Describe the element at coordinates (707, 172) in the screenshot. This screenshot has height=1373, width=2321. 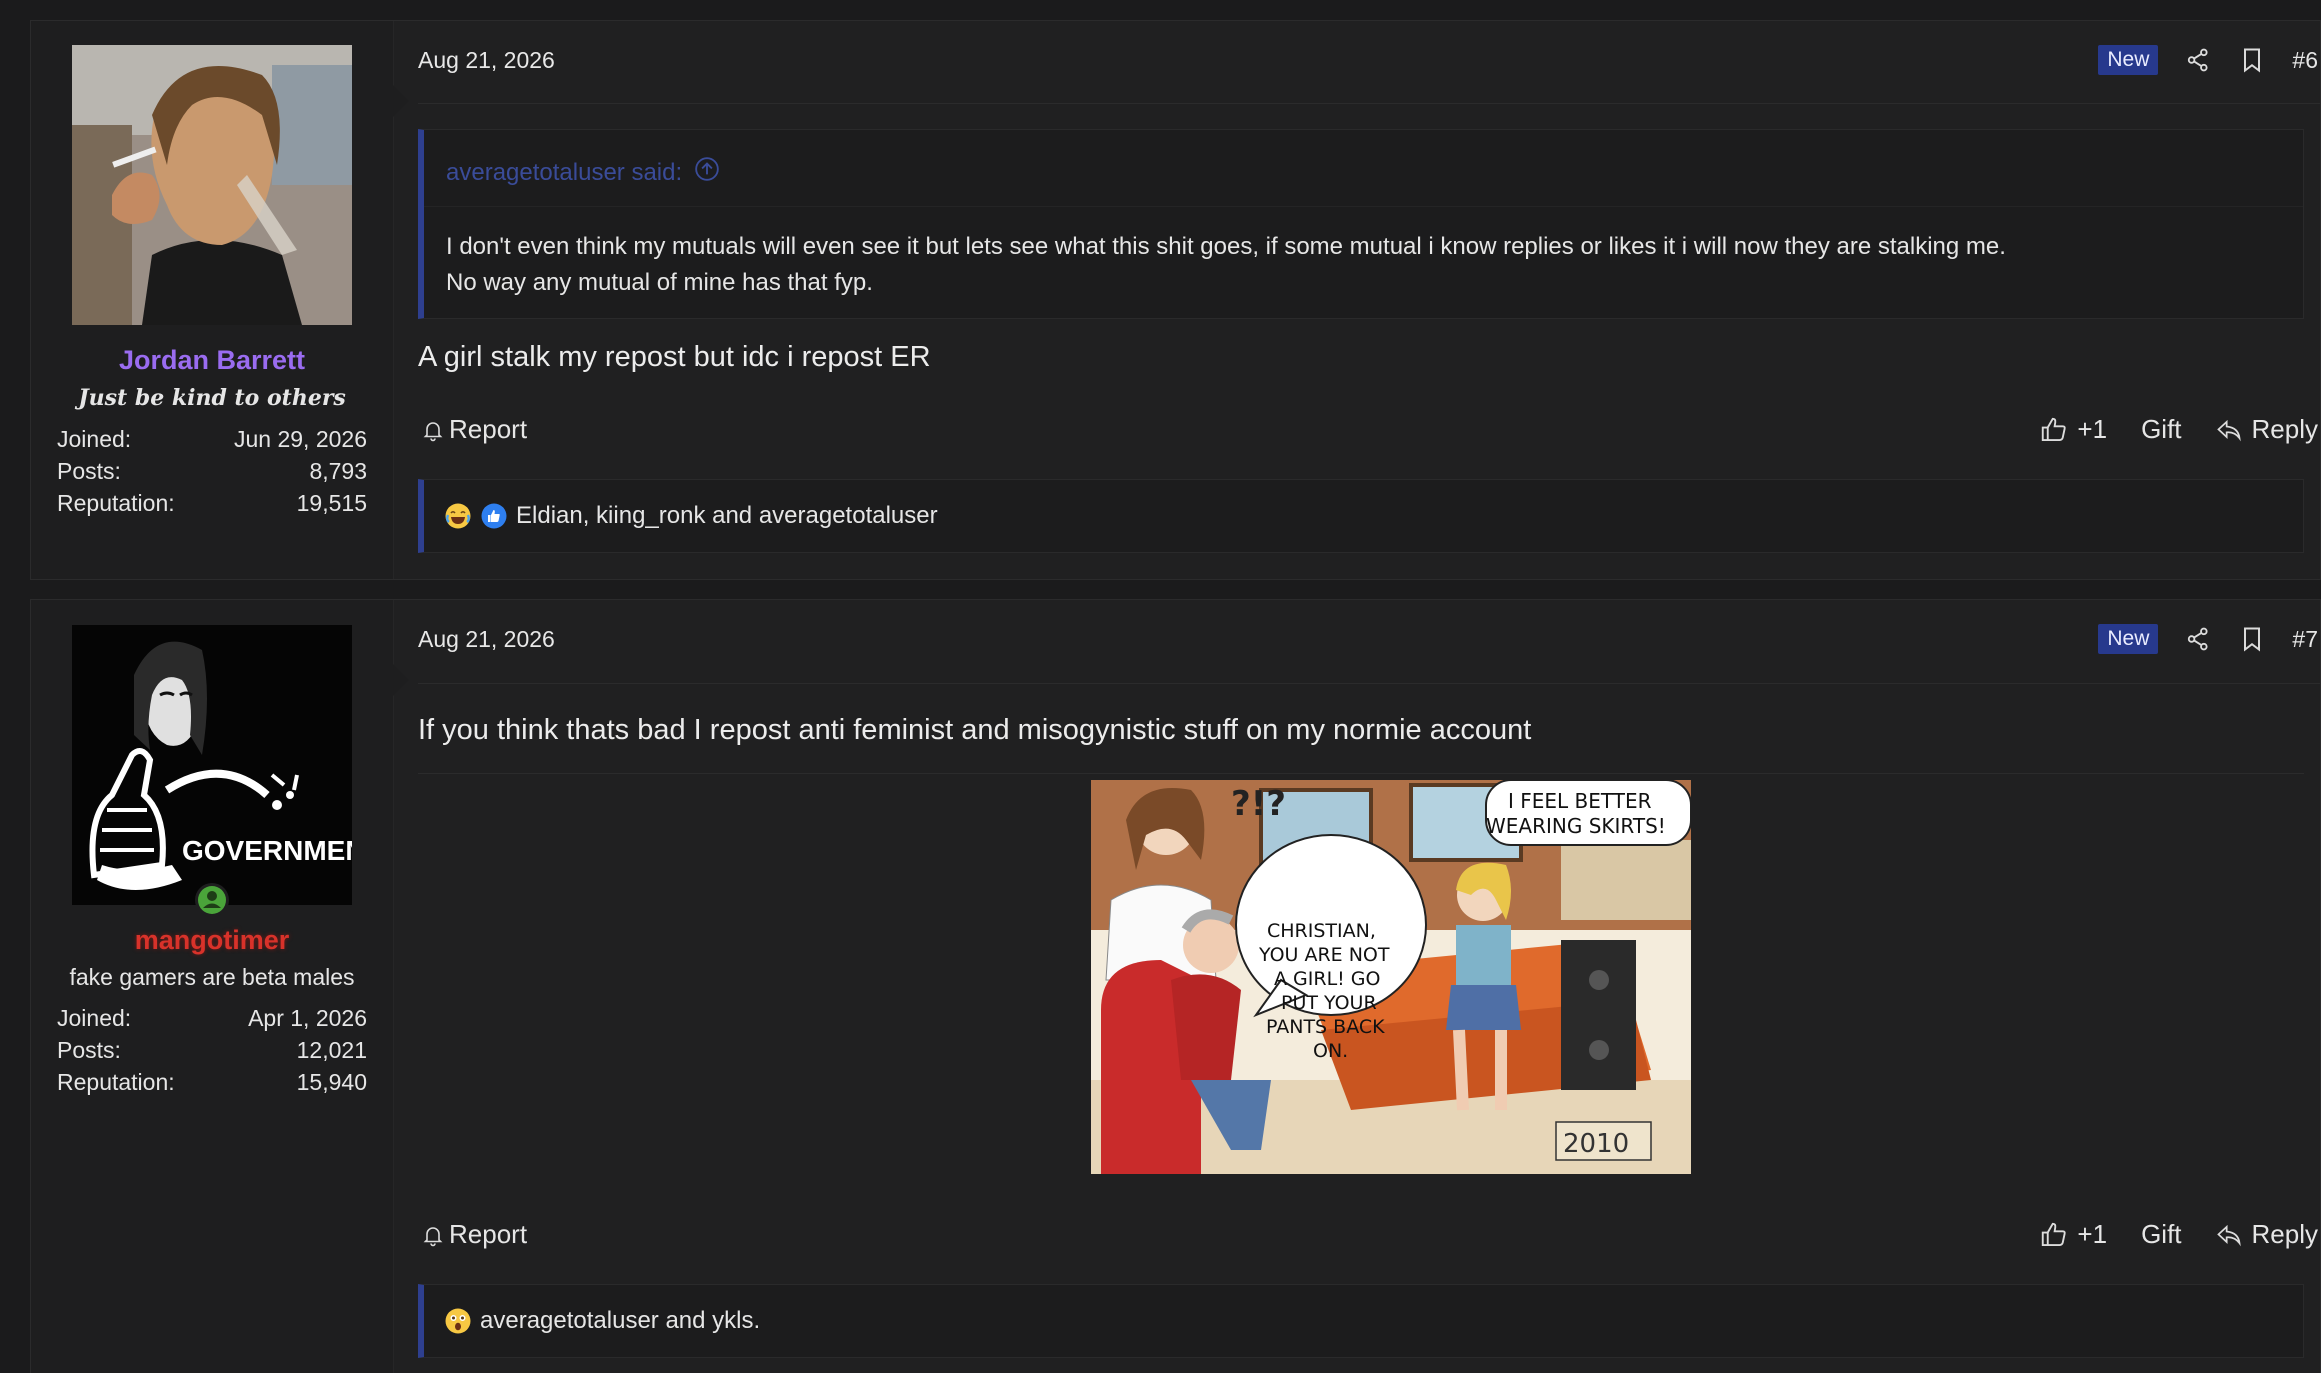
I see `arrow-up-circle-icon` at that location.